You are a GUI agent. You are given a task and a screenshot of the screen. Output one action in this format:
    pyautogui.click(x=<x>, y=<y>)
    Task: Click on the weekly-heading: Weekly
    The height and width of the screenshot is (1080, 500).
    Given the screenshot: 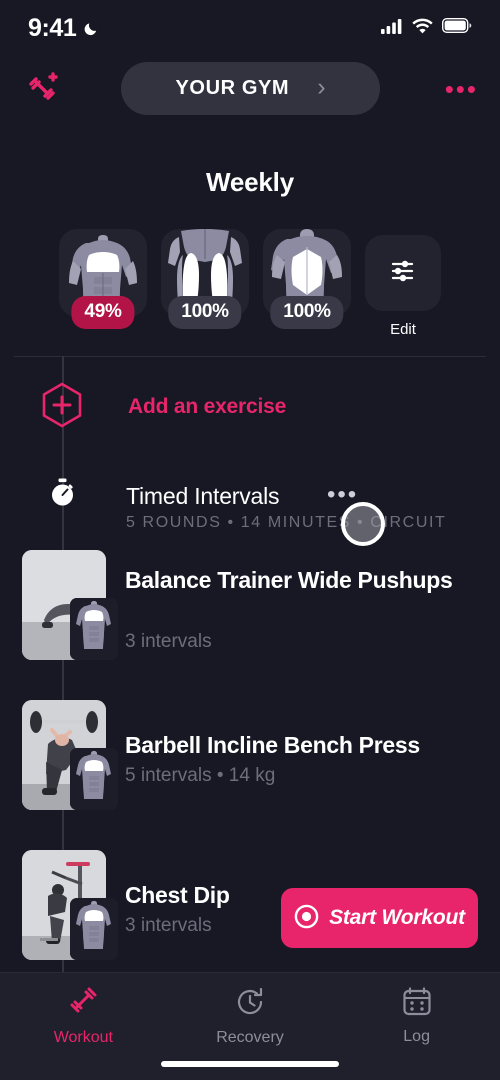 What is the action you would take?
    pyautogui.click(x=250, y=182)
    